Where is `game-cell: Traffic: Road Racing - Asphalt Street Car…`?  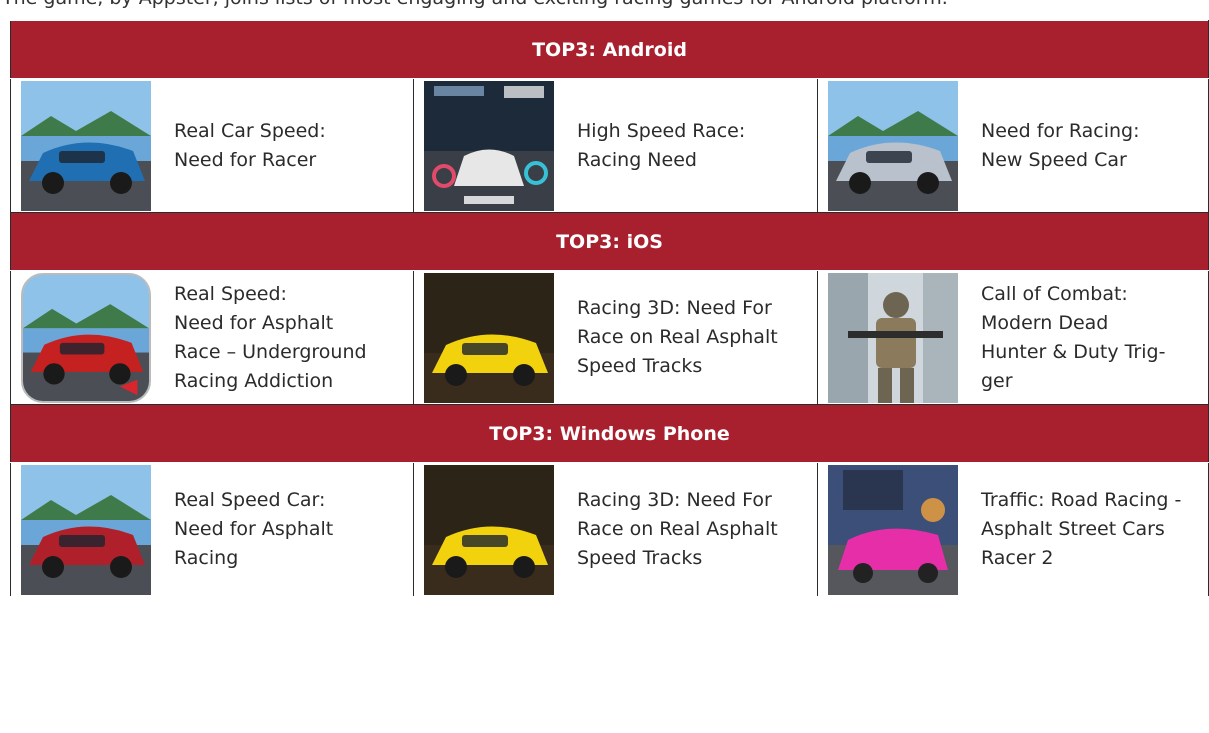 game-cell: Traffic: Road Racing - Asphalt Street Car… is located at coordinates (1012, 529).